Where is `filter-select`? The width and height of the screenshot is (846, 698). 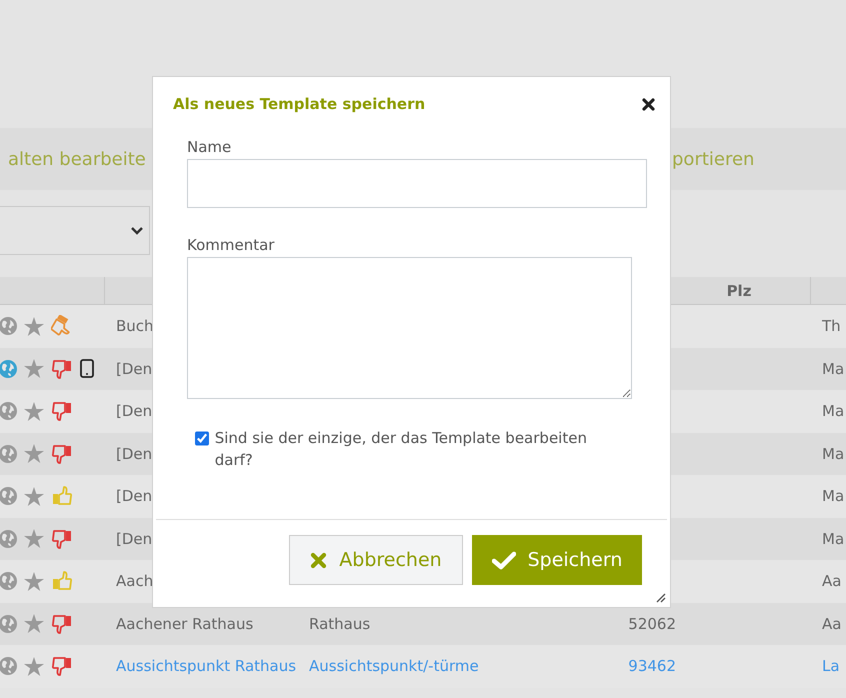 filter-select is located at coordinates (75, 230).